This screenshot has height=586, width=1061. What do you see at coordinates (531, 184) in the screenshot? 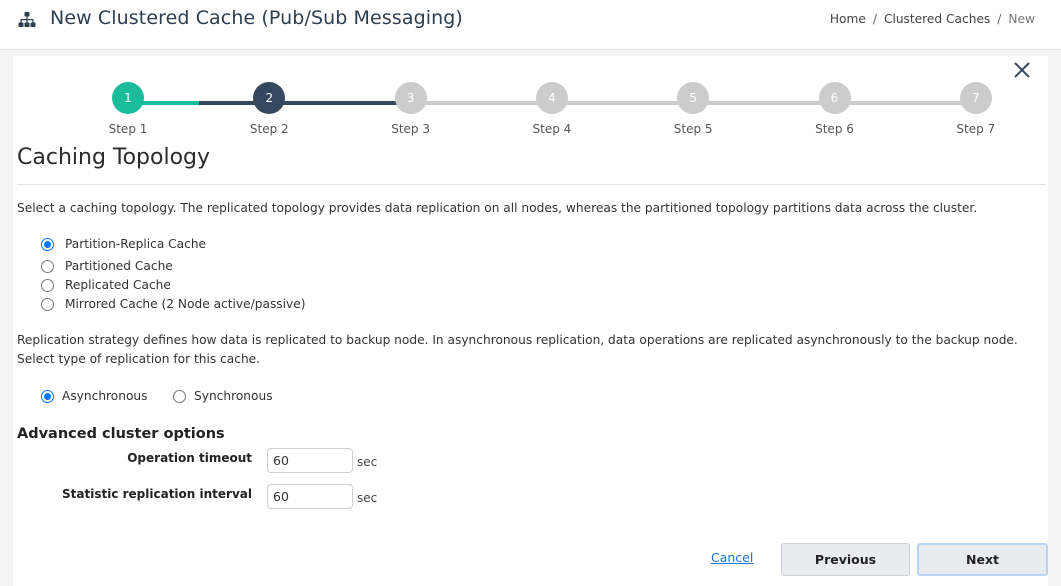
I see `divider` at bounding box center [531, 184].